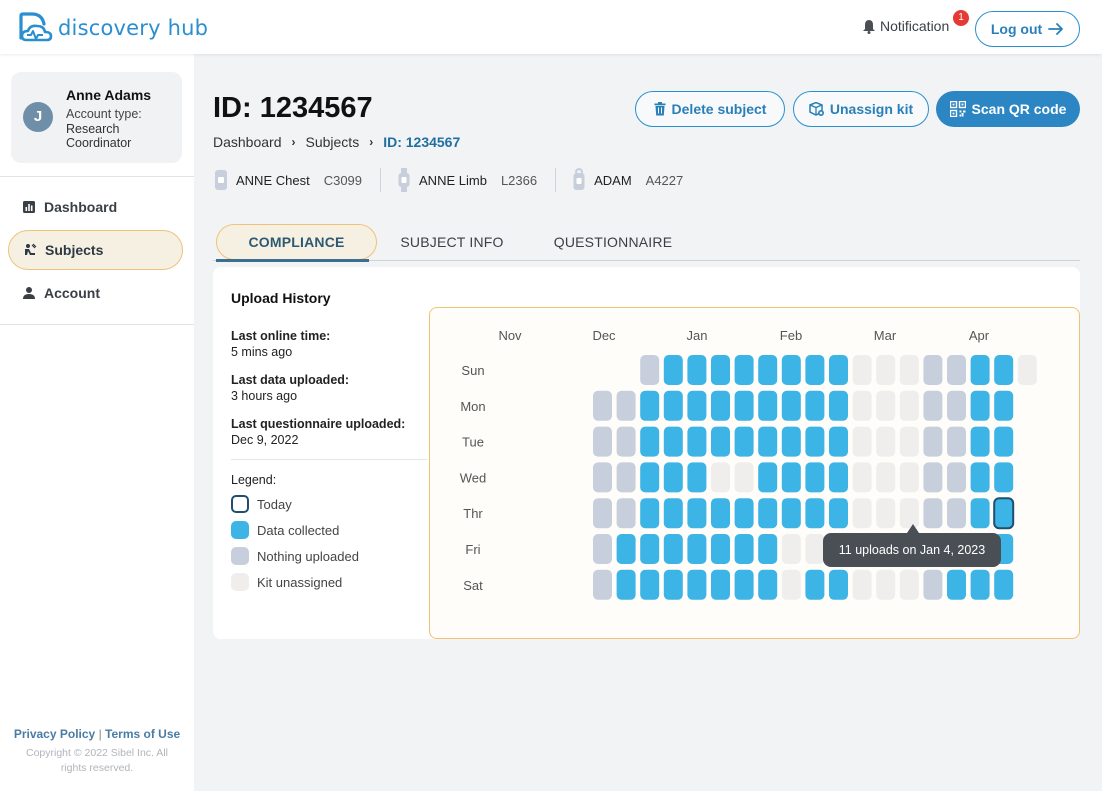  What do you see at coordinates (861, 109) in the screenshot?
I see `unassign-kit-button: Unassign kit` at bounding box center [861, 109].